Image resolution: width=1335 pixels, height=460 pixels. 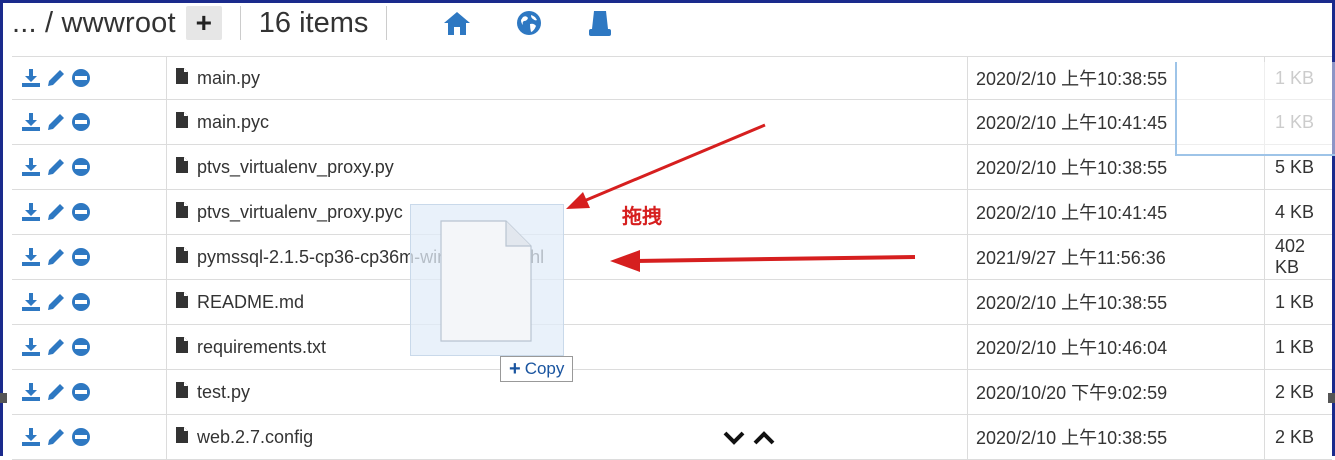 I want to click on chevron-down-icon, so click(x=734, y=440).